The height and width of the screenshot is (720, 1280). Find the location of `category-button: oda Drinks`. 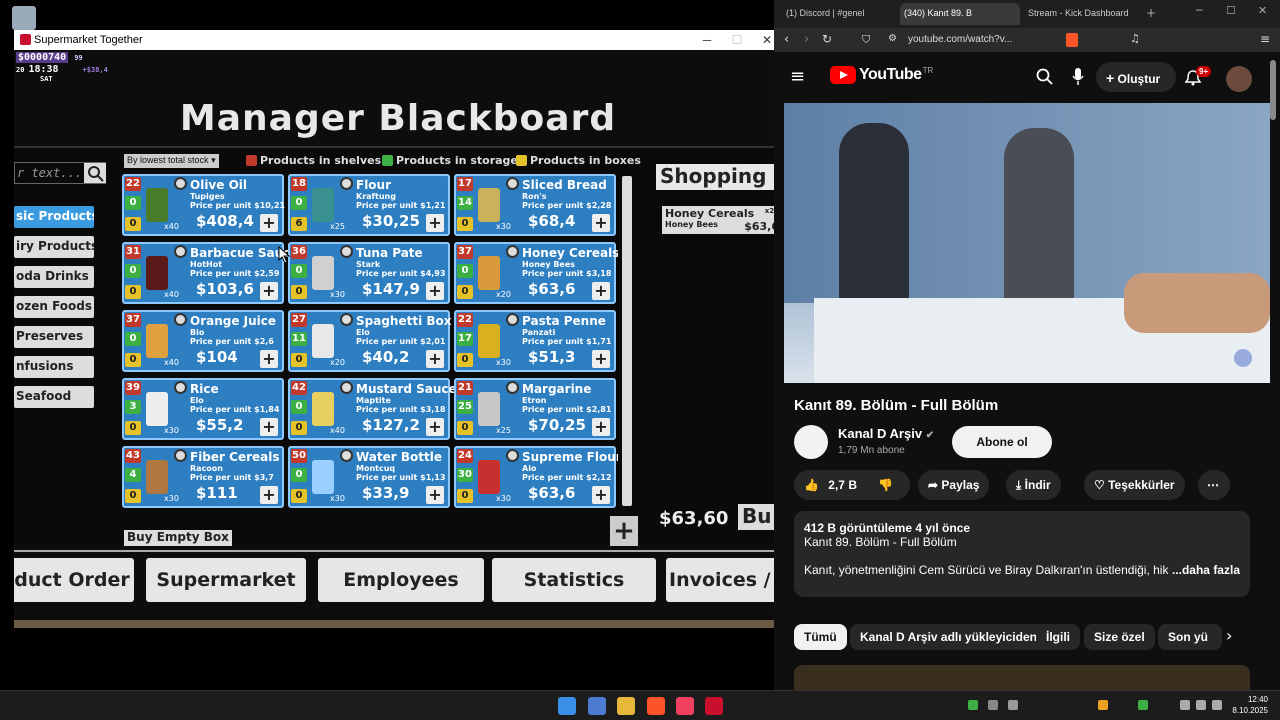

category-button: oda Drinks is located at coordinates (54, 277).